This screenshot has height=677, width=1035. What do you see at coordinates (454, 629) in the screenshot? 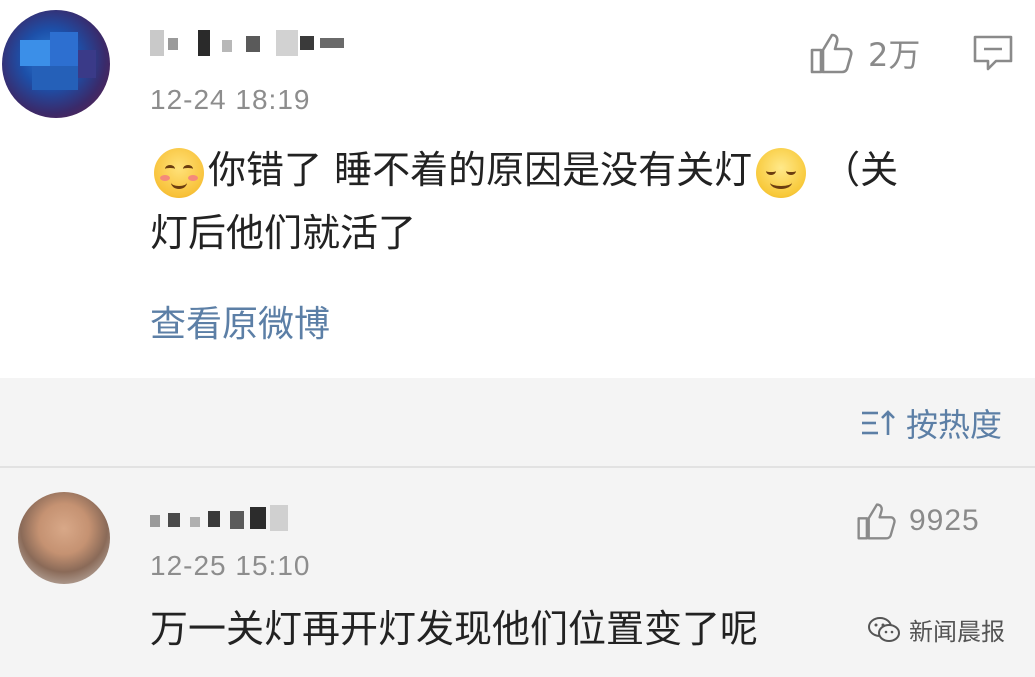
I see `comment-text: 万一关灯再开灯发现他们位置变了呢` at bounding box center [454, 629].